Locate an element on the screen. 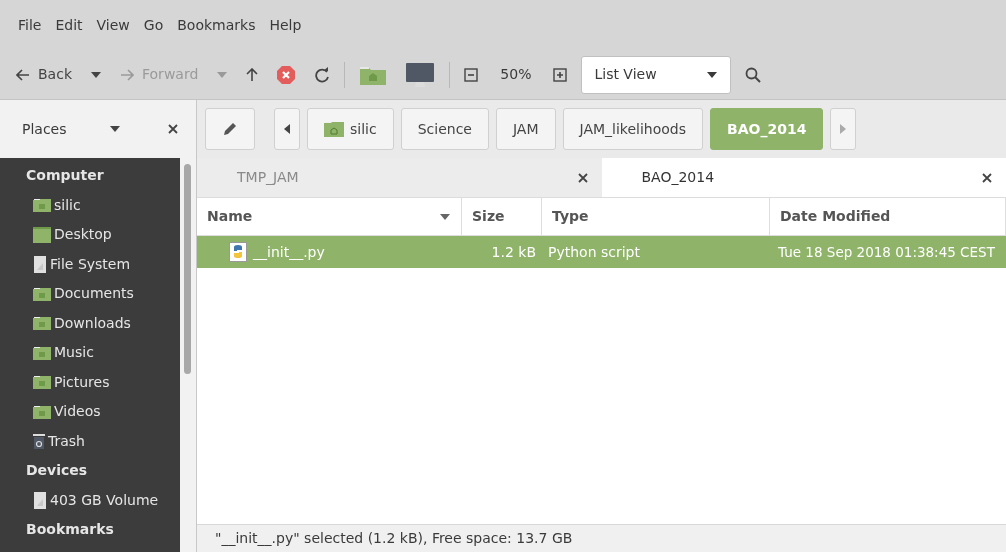 The width and height of the screenshot is (1006, 552). sidebar-item: Pictures is located at coordinates (103, 382).